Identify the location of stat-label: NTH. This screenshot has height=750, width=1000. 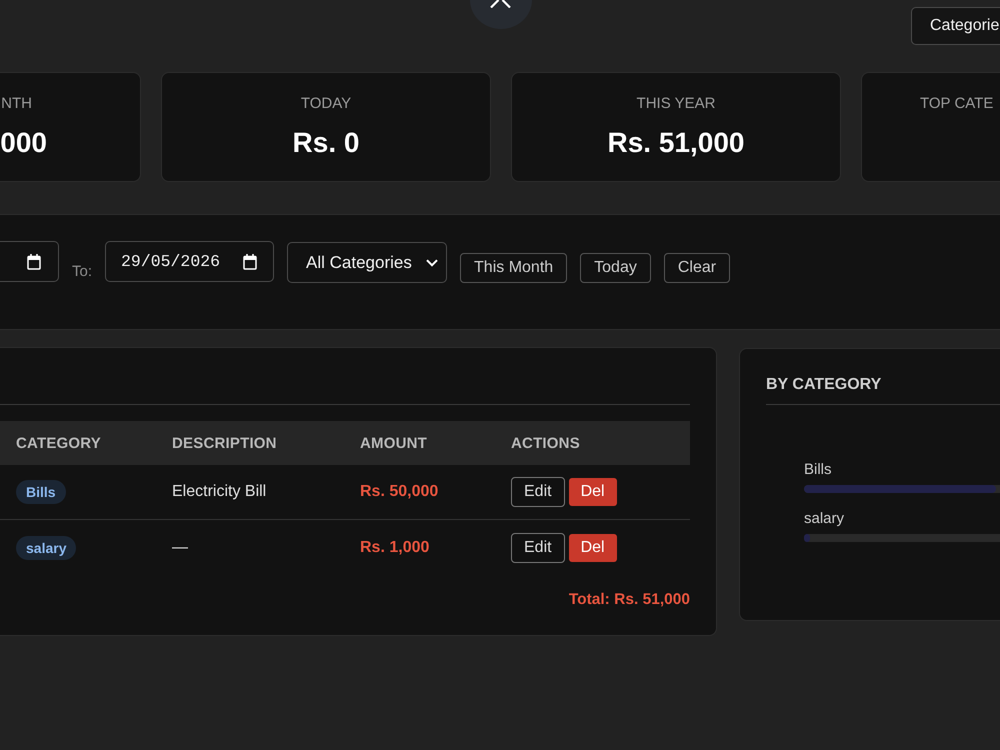
(16, 104).